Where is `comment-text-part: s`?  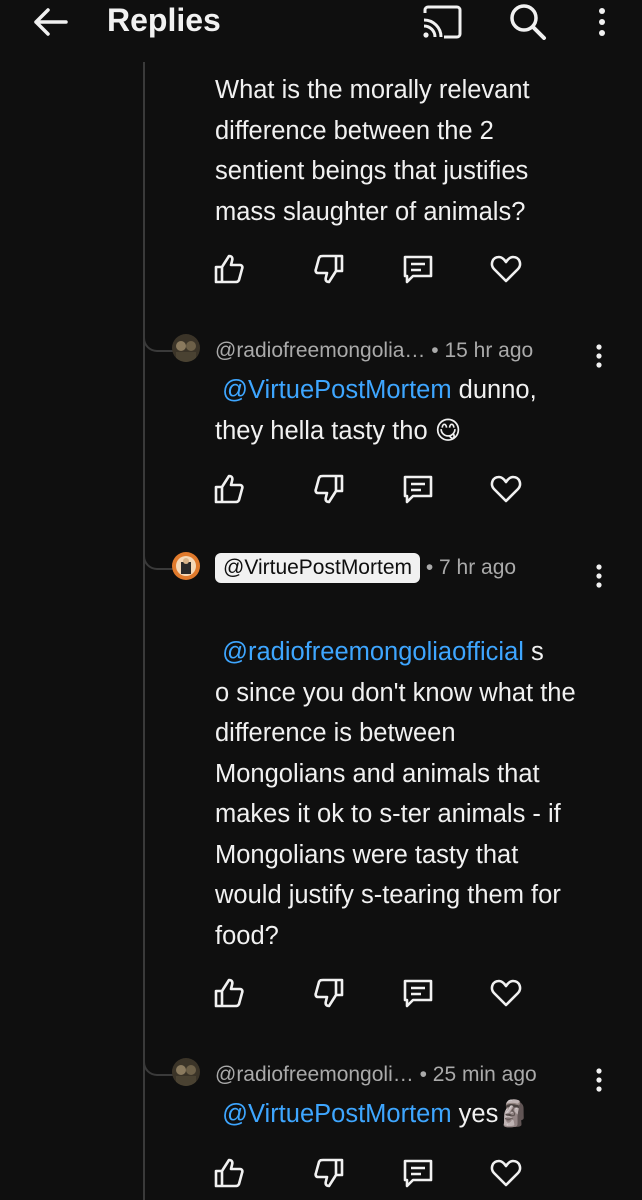 comment-text-part: s is located at coordinates (533, 652).